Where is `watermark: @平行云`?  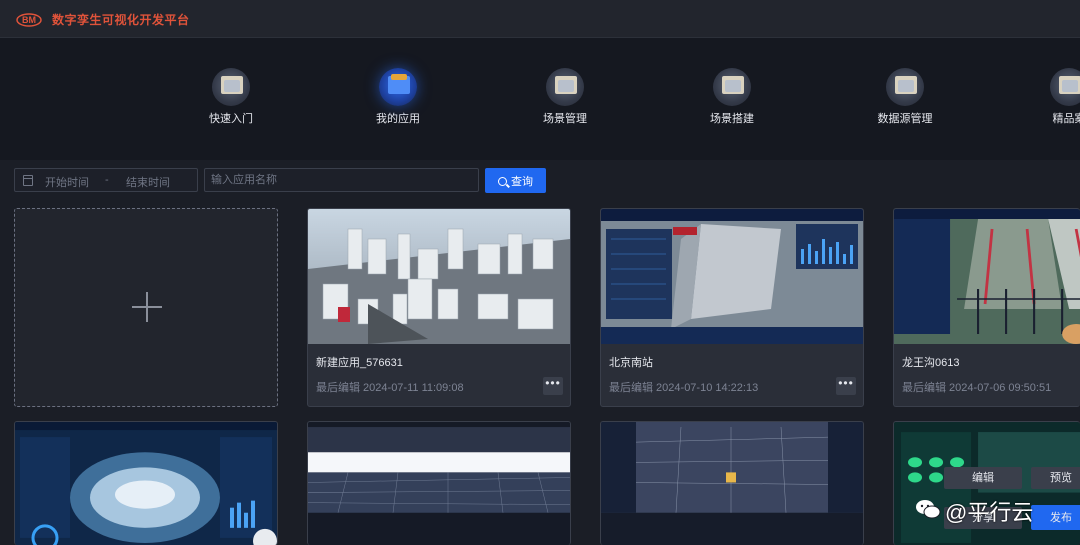
watermark: @平行云 is located at coordinates (990, 509).